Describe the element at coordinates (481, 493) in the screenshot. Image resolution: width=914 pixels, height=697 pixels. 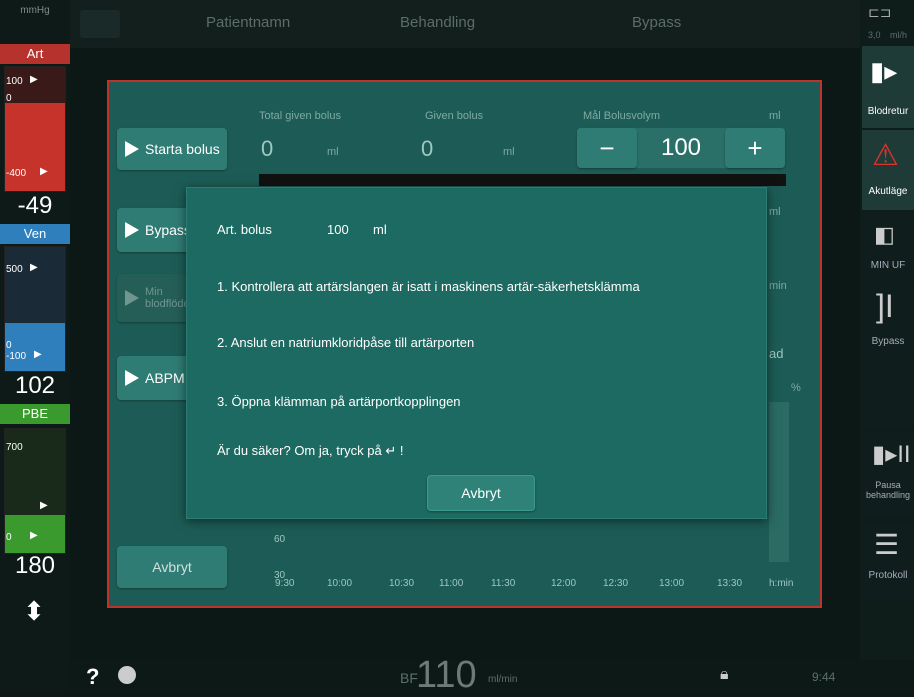
I see `dialog-cancel-button: Avbryt` at that location.